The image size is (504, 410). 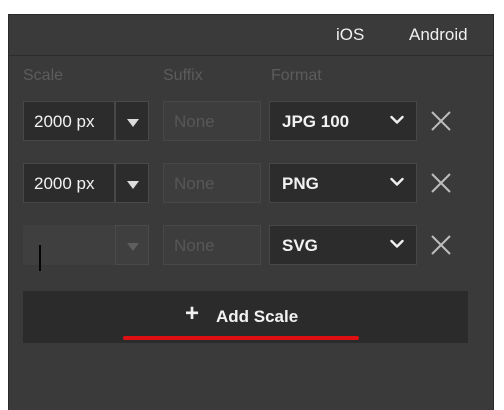 I want to click on platform-tabs: iOS Android, so click(x=251, y=35).